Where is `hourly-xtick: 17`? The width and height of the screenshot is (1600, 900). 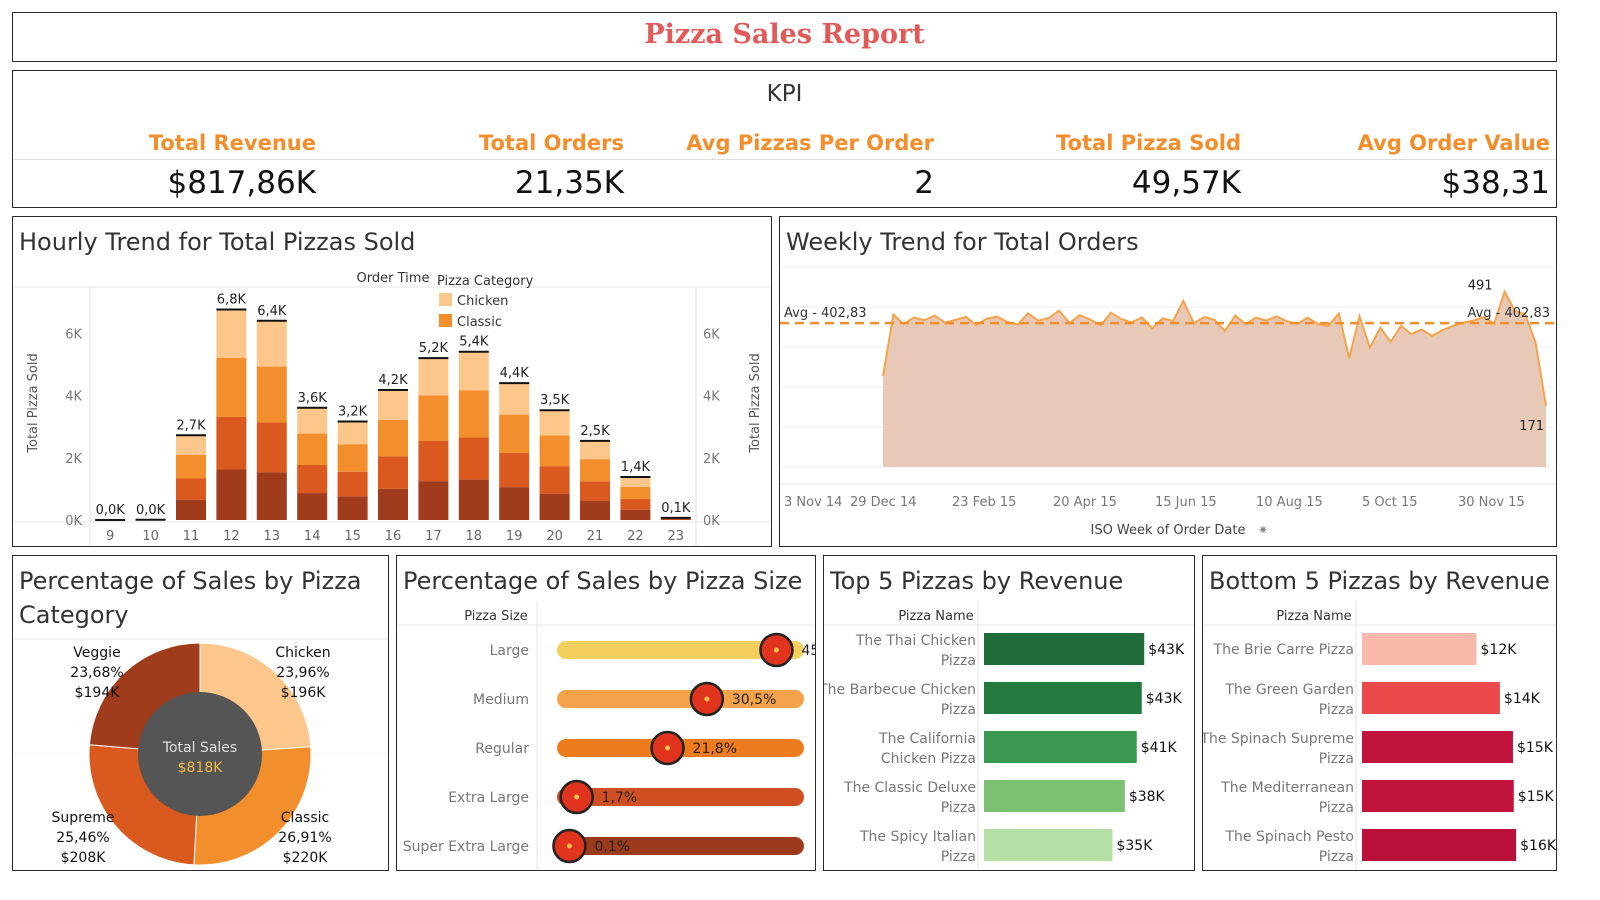 hourly-xtick: 17 is located at coordinates (433, 536).